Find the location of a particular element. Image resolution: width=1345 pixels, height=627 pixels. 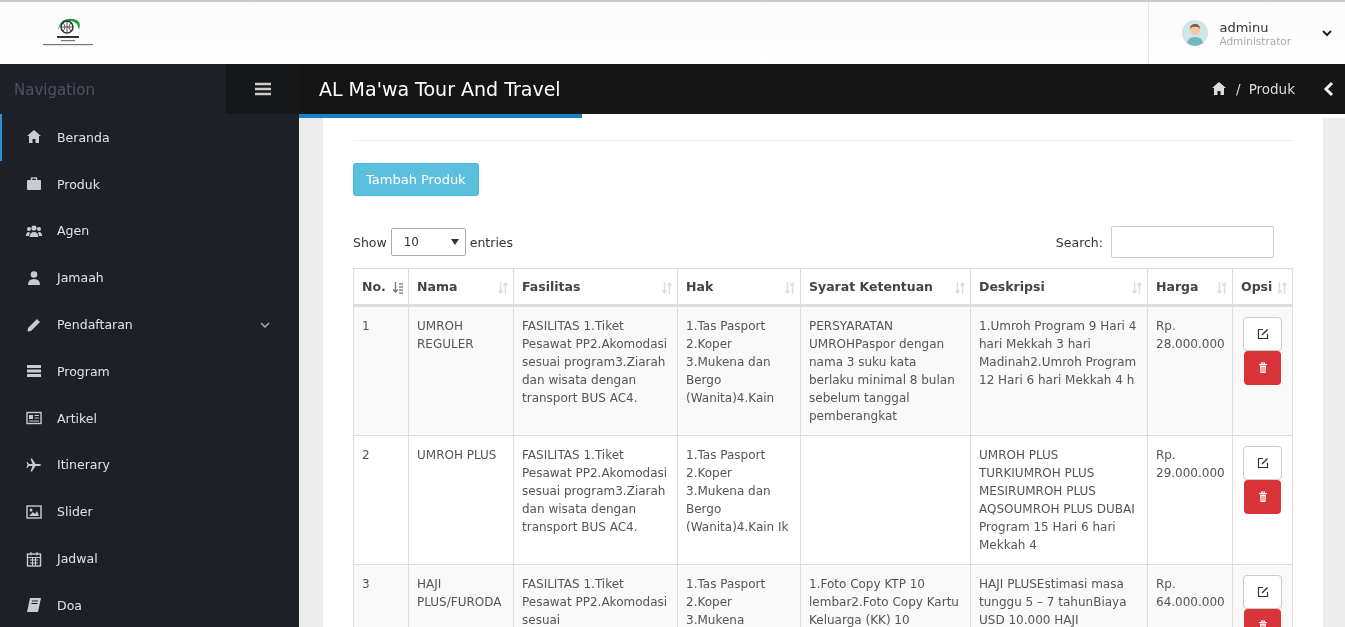

newspaper-icon is located at coordinates (34, 418).